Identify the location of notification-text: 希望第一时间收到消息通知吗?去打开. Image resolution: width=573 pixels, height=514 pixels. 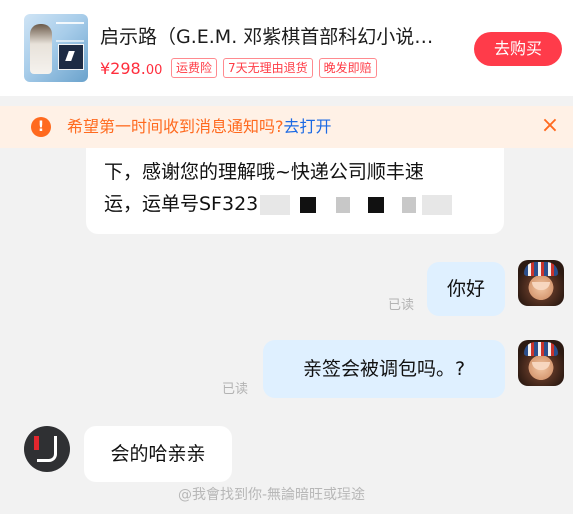
(199, 127).